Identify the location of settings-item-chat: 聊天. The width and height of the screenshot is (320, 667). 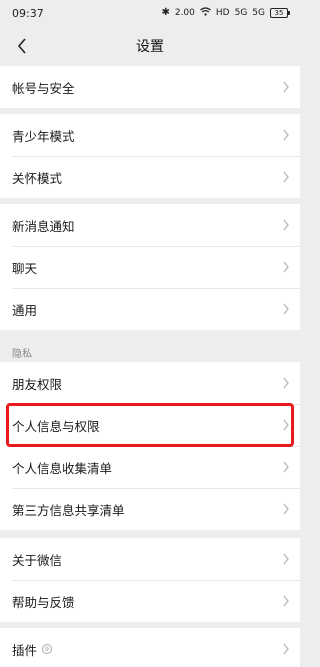
(150, 267).